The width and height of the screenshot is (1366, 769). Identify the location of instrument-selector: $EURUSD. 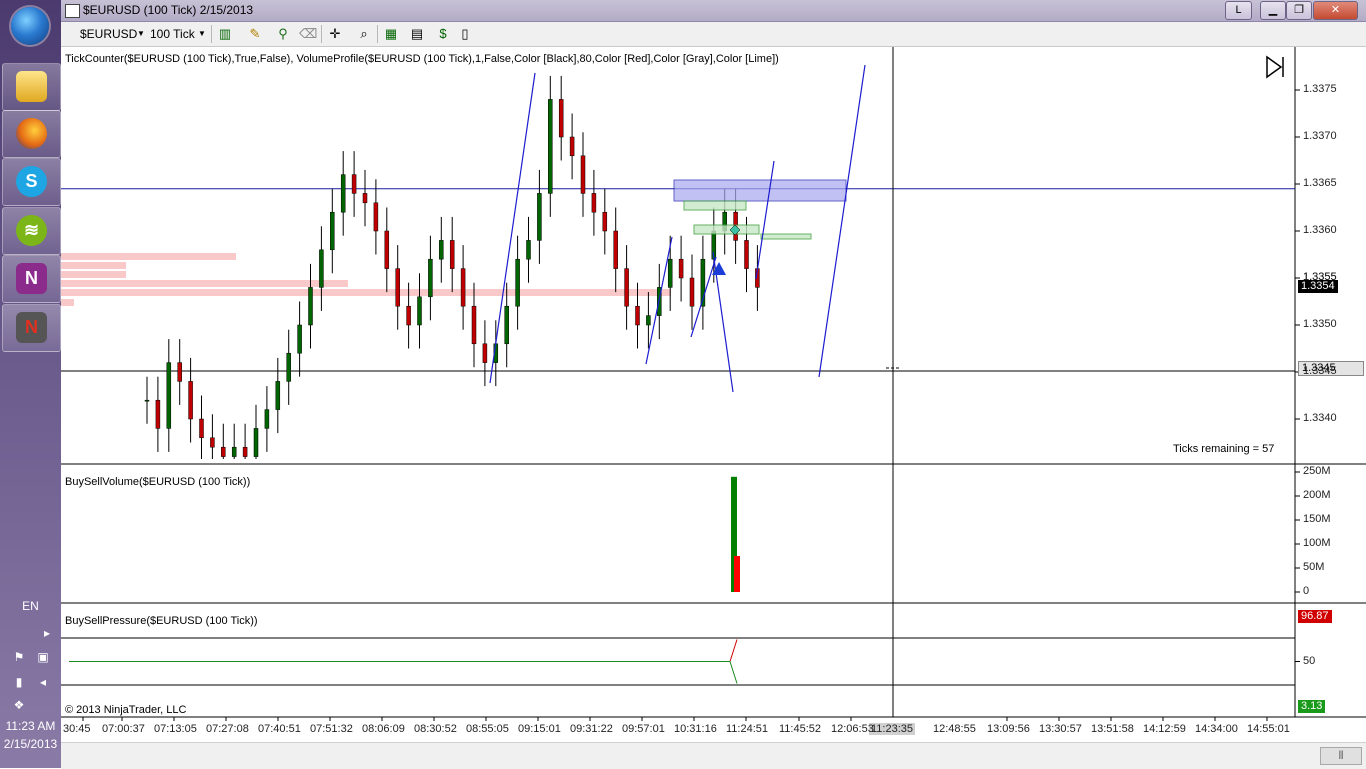
(108, 34).